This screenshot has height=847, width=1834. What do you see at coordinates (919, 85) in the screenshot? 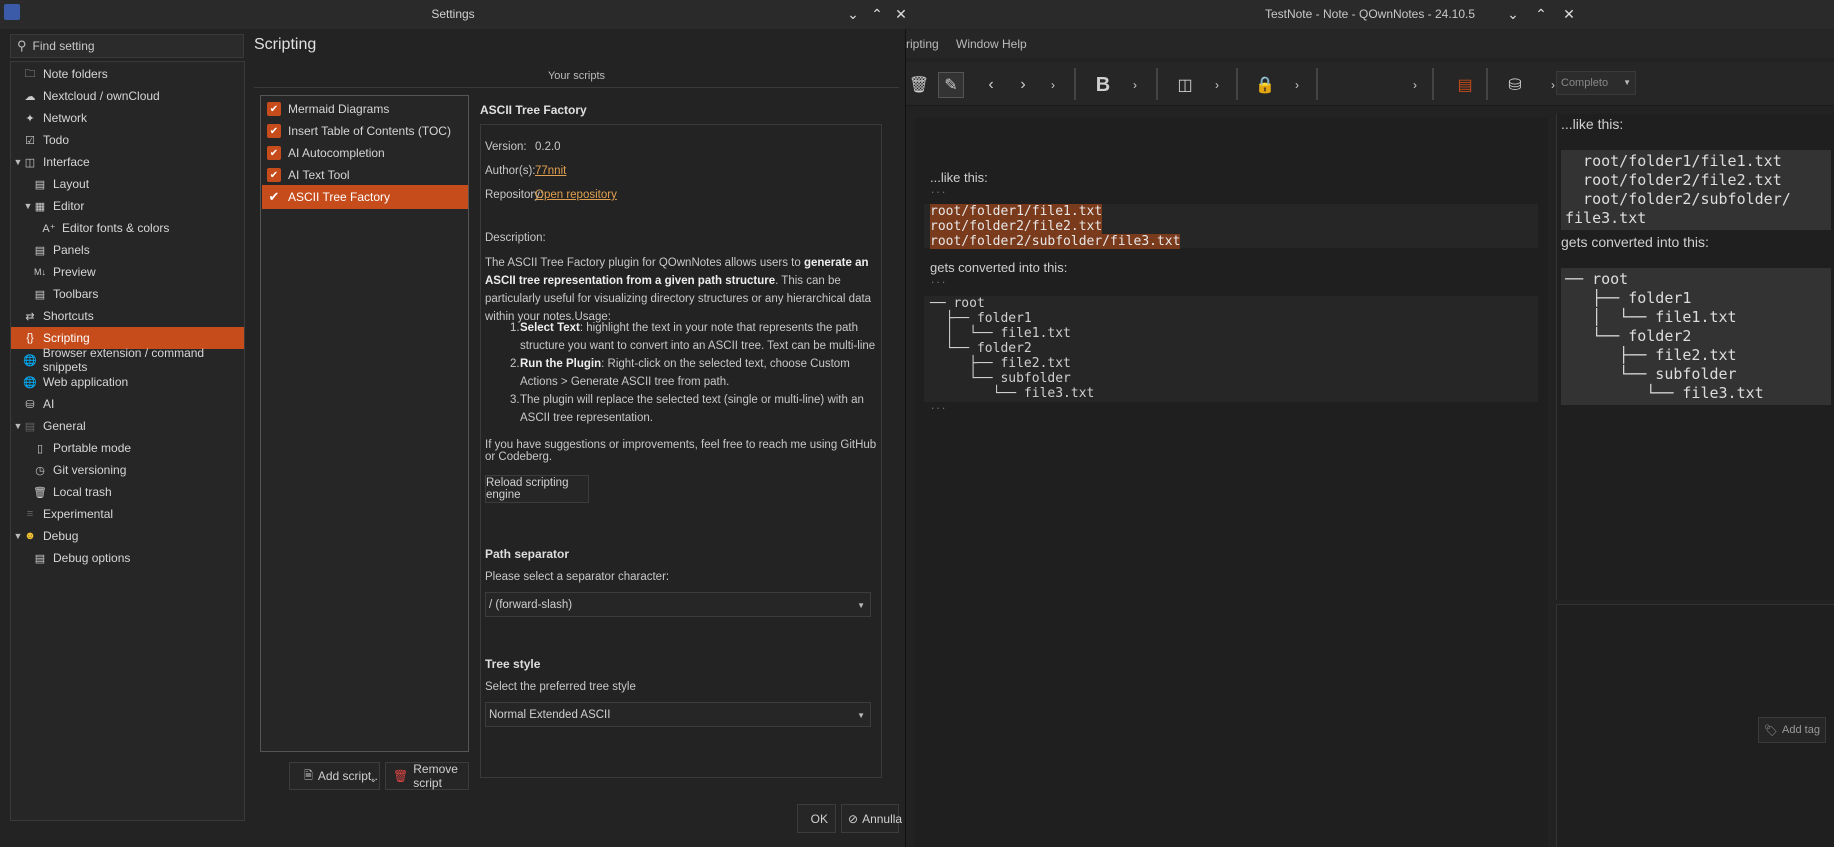
I see `delete-note-icon: 🗑` at bounding box center [919, 85].